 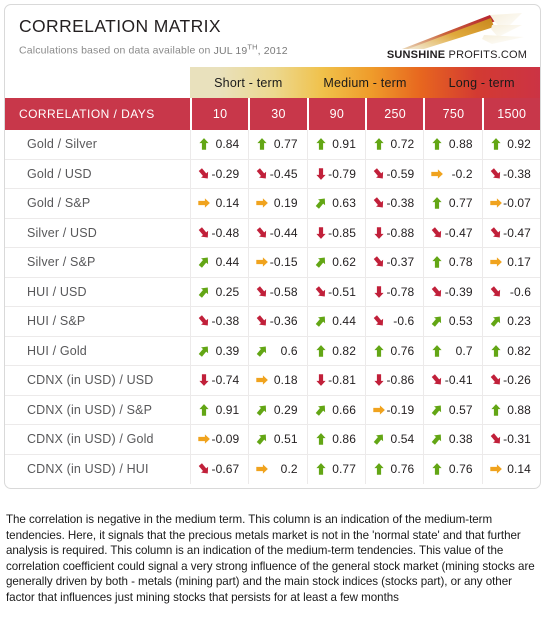 I want to click on correlation-cell: -0.85, so click(x=335, y=232).